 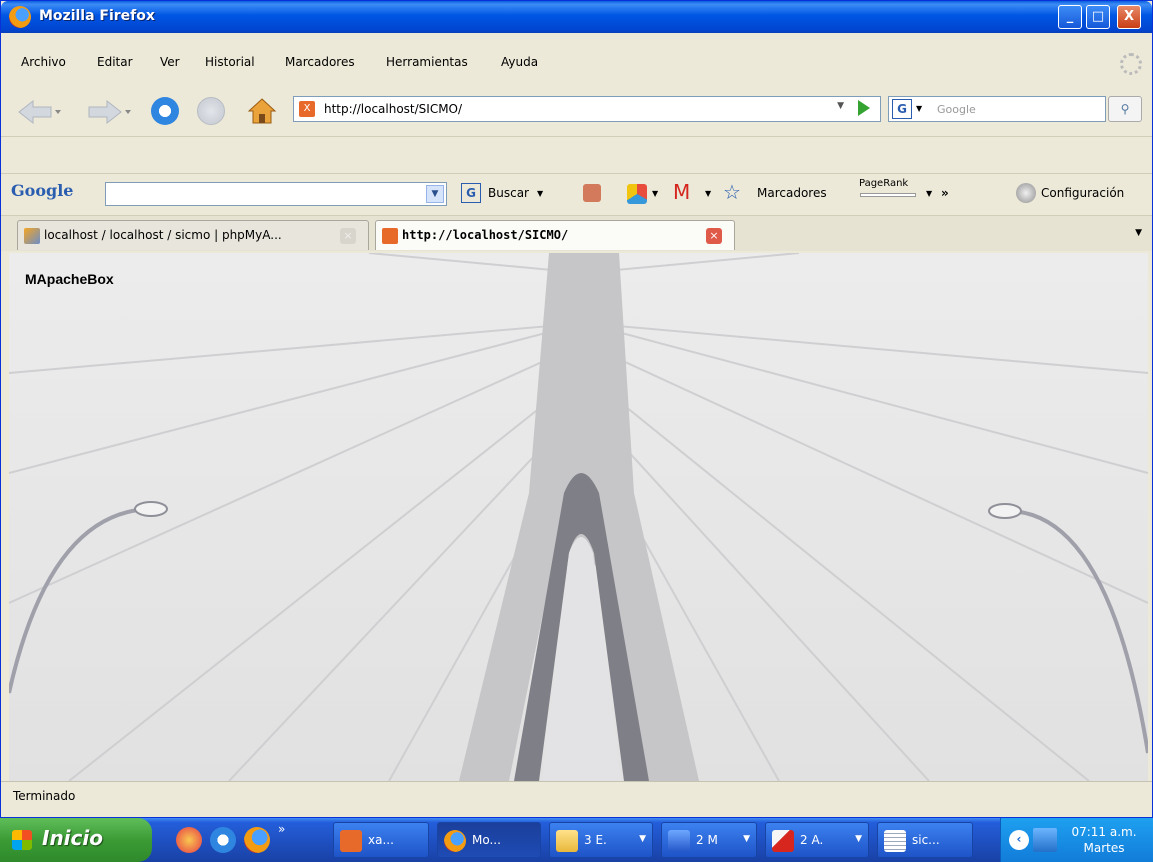 What do you see at coordinates (390, 236) in the screenshot?
I see `xampp-favicon-icon` at bounding box center [390, 236].